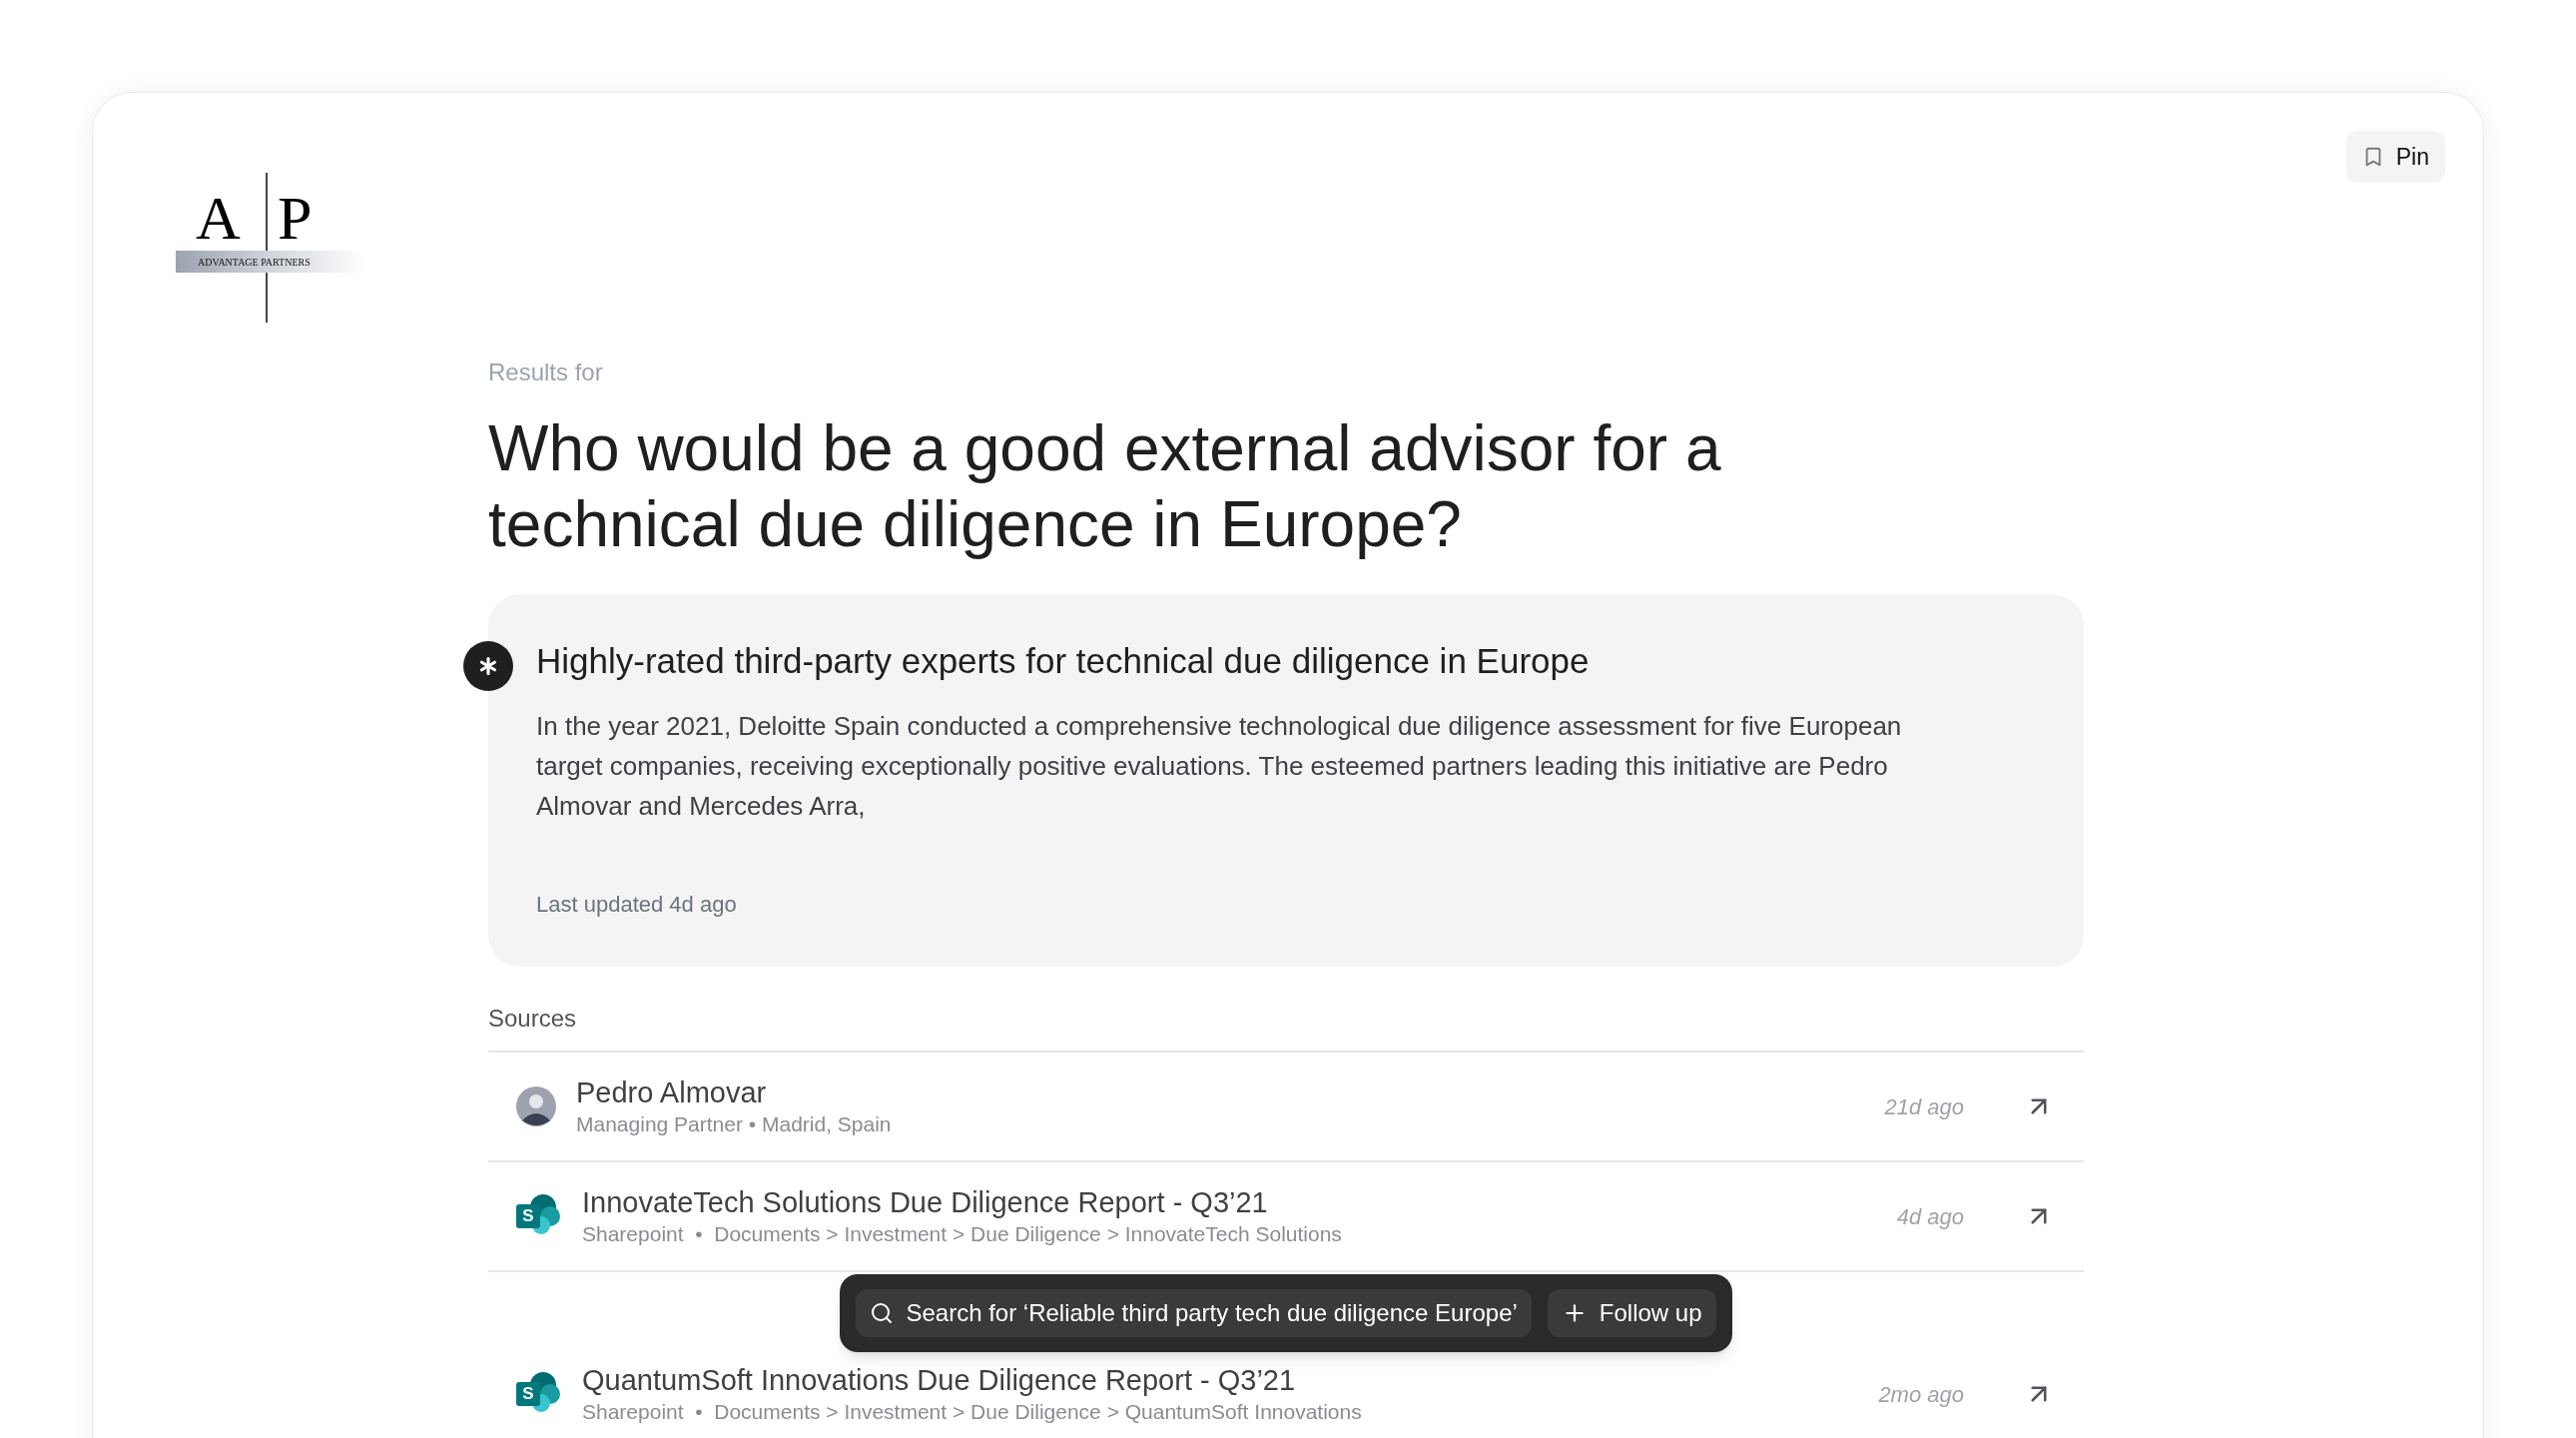  What do you see at coordinates (925, 1202) in the screenshot?
I see `source-title: InnovateTech Solutions Due Diligence Report - Q3’21` at bounding box center [925, 1202].